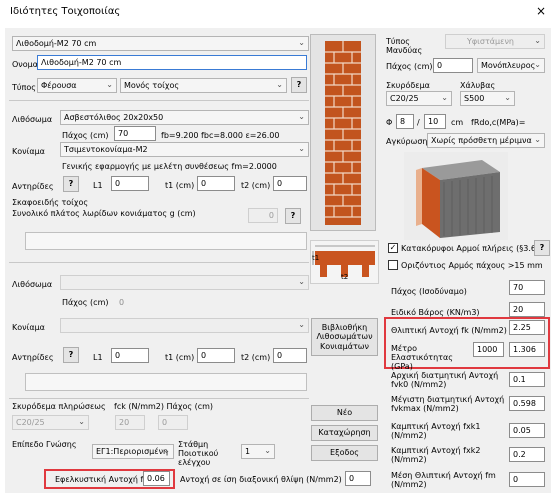  What do you see at coordinates (77, 85) in the screenshot?
I see `type-select: Φέρουσα ⌄` at bounding box center [77, 85].